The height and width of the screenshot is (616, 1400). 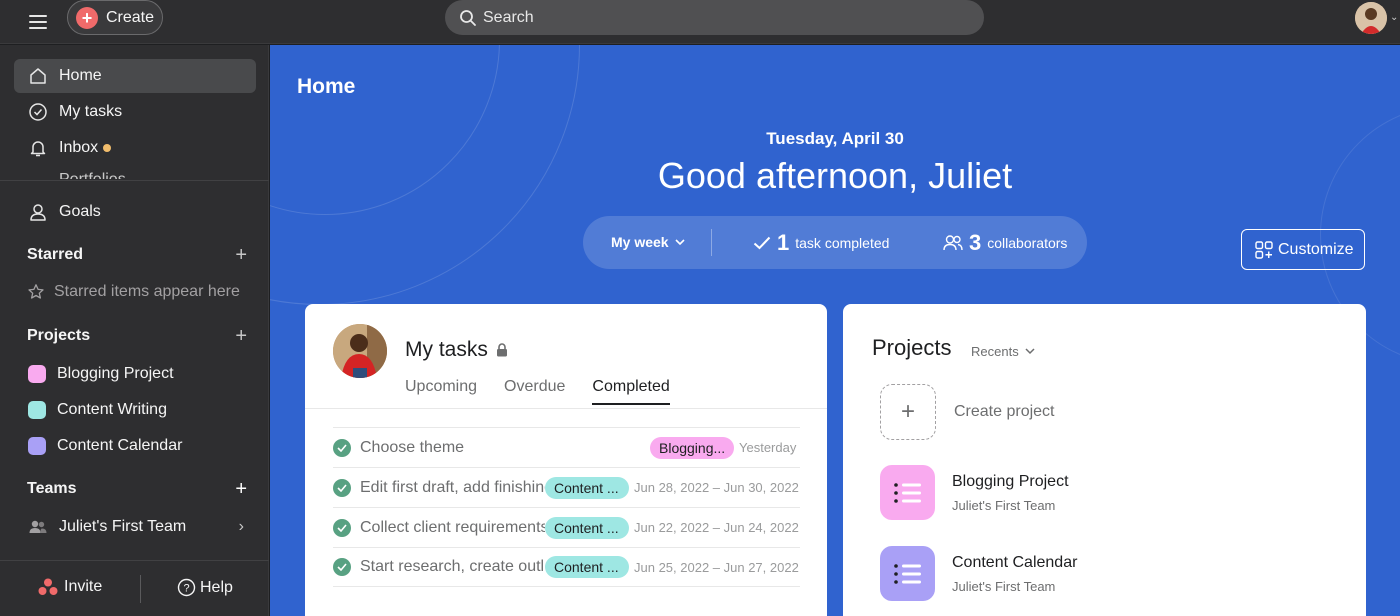 I want to click on plus-icon: +, so click(x=908, y=412).